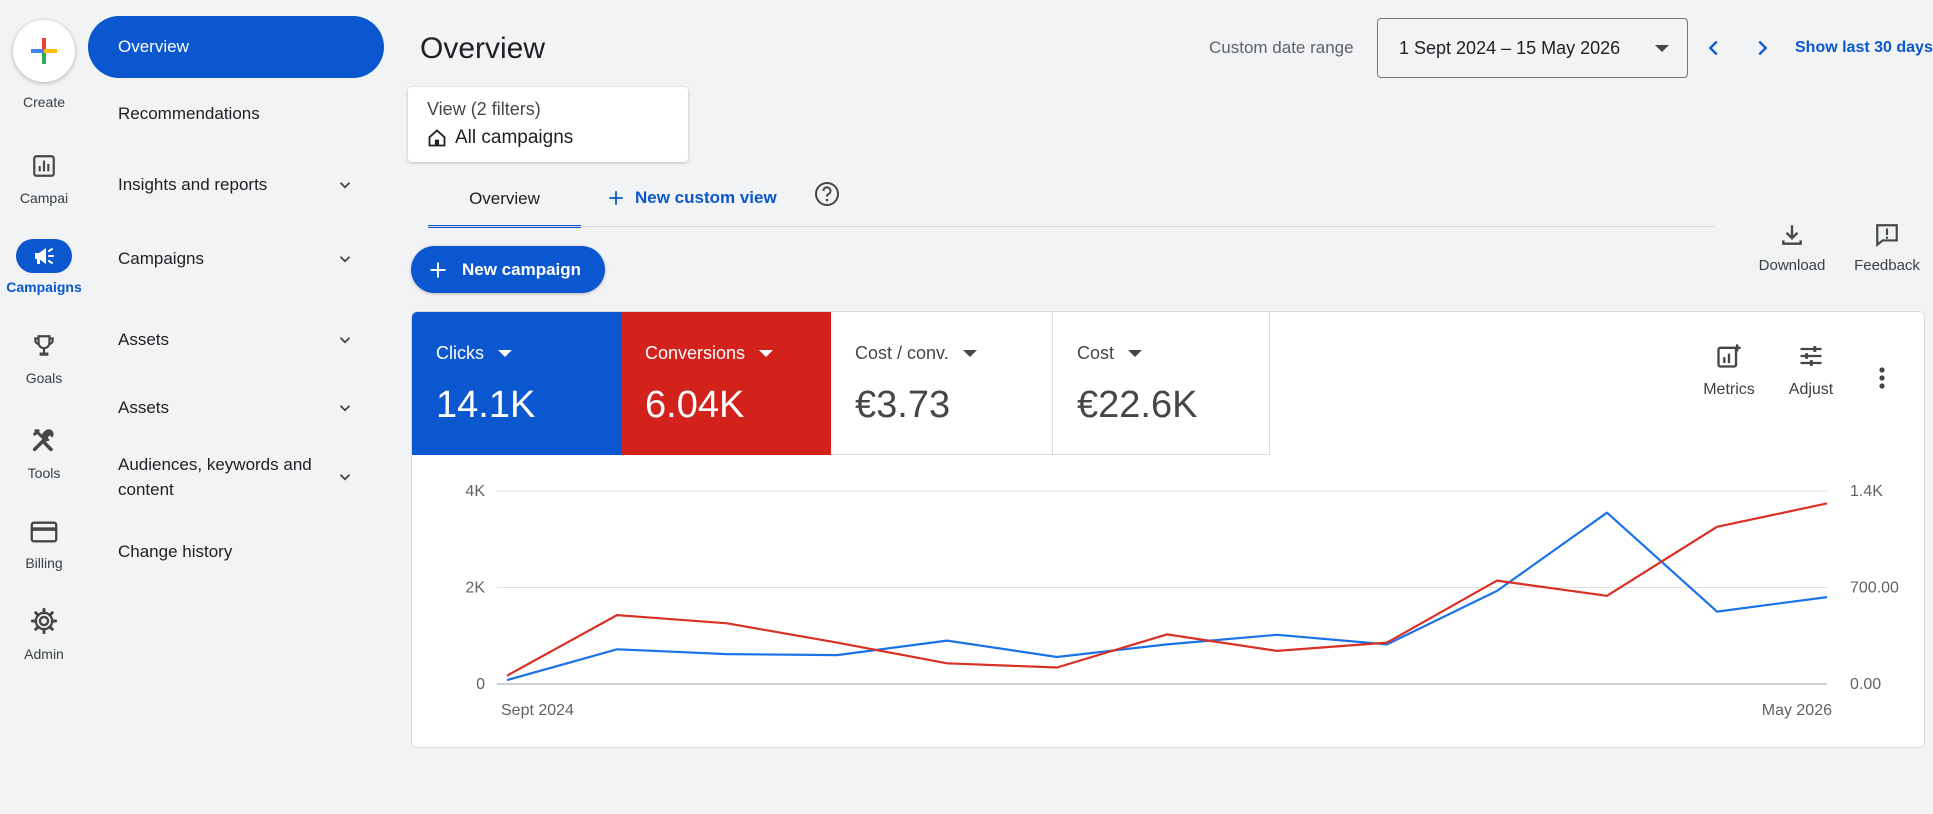 This screenshot has height=814, width=1933. I want to click on tab-divider, so click(1071, 226).